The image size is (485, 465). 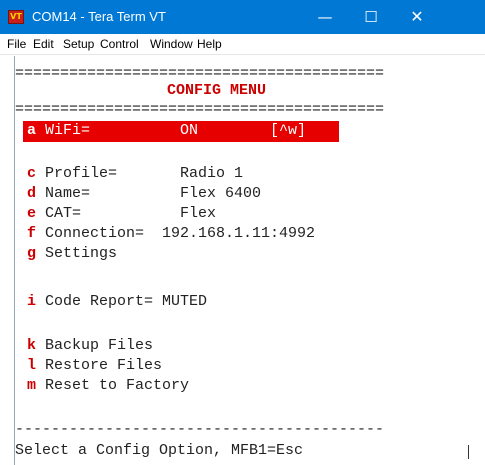 What do you see at coordinates (242, 17) in the screenshot?
I see `title-bar: VT COM14 - Tera Term VT — ☐ ✕` at bounding box center [242, 17].